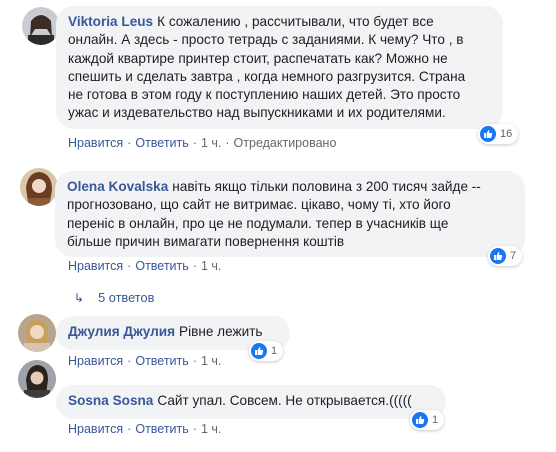 The height and width of the screenshot is (452, 556). I want to click on view-replies-link: ↳ 5 ответов, so click(114, 297).